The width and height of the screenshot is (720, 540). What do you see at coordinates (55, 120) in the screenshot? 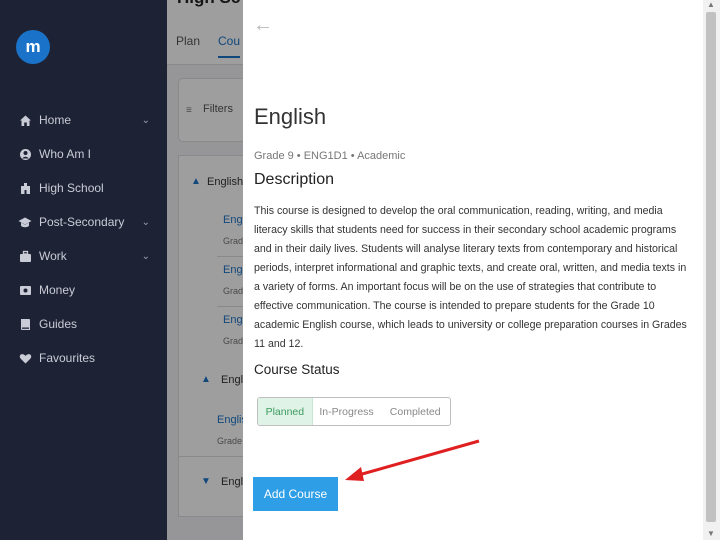
I see `sidebar-item-label: Home` at bounding box center [55, 120].